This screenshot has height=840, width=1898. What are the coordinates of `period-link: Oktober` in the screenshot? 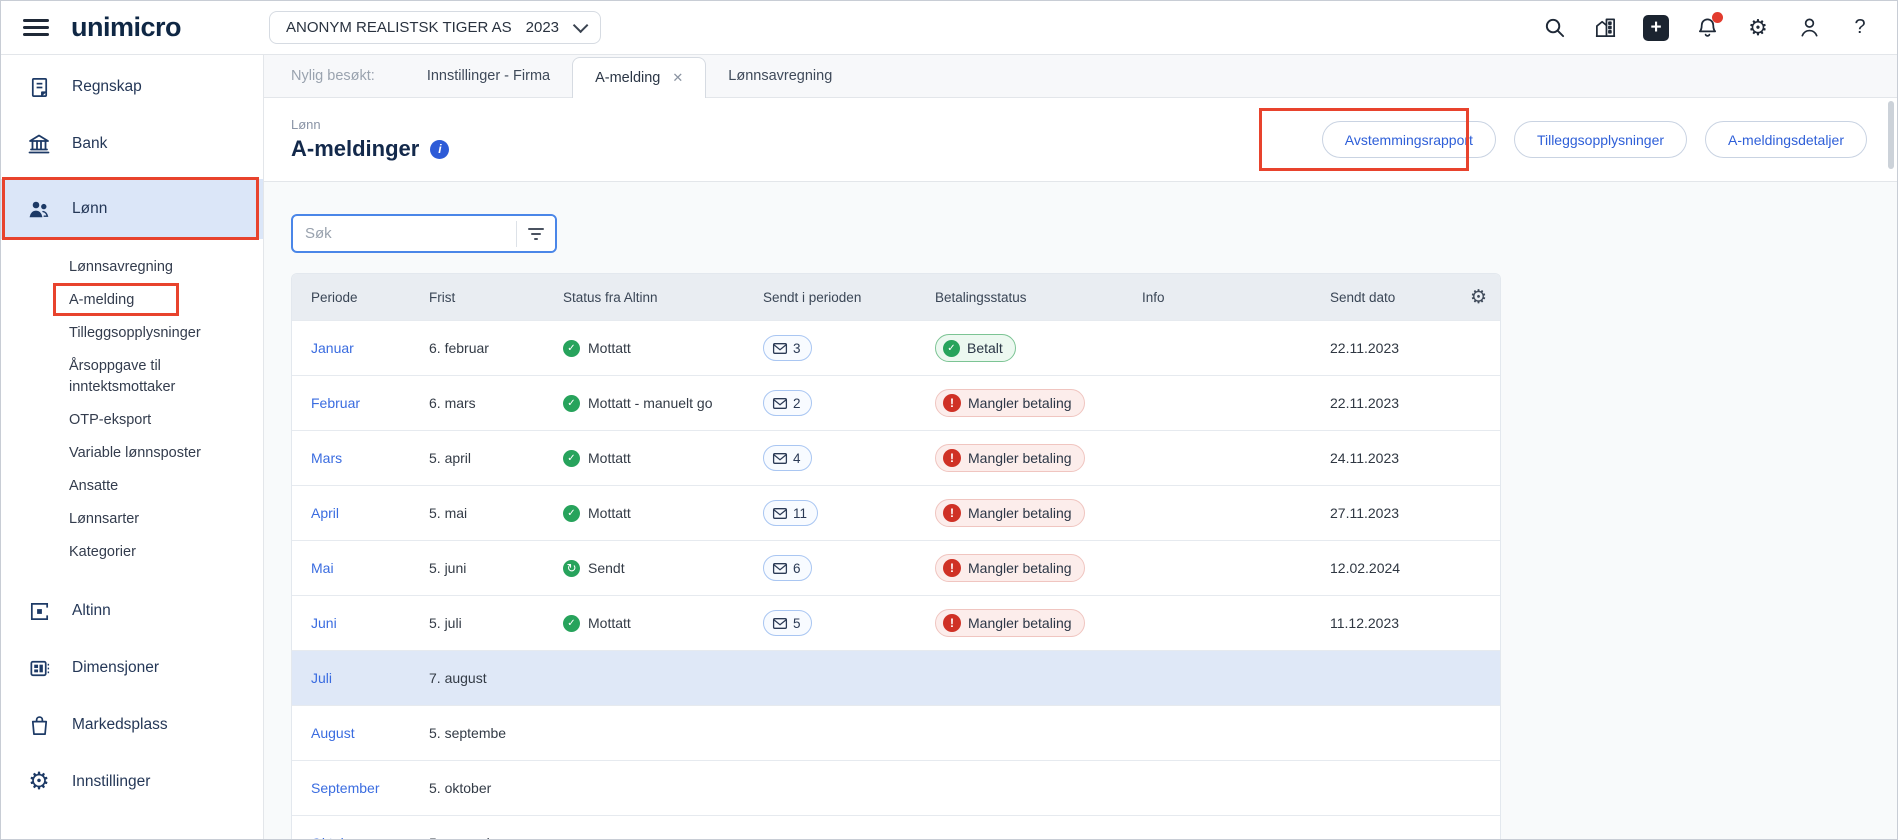 It's located at (336, 837).